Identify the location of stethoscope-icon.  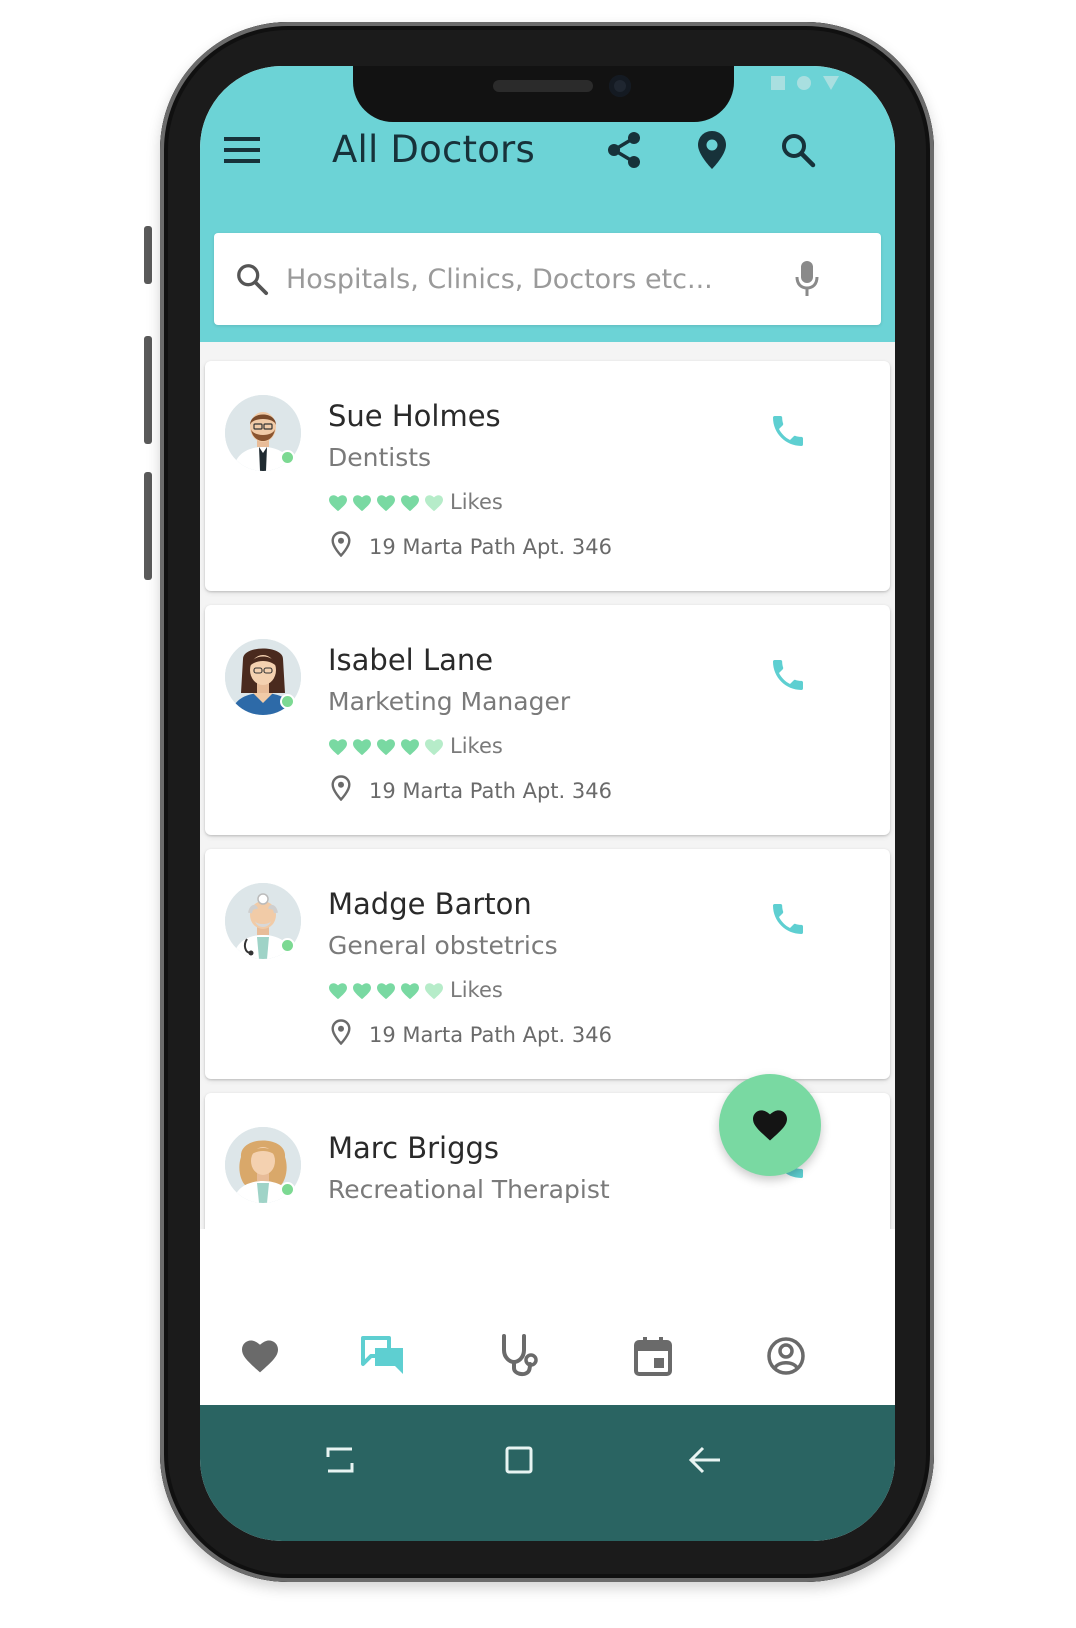
(520, 1355).